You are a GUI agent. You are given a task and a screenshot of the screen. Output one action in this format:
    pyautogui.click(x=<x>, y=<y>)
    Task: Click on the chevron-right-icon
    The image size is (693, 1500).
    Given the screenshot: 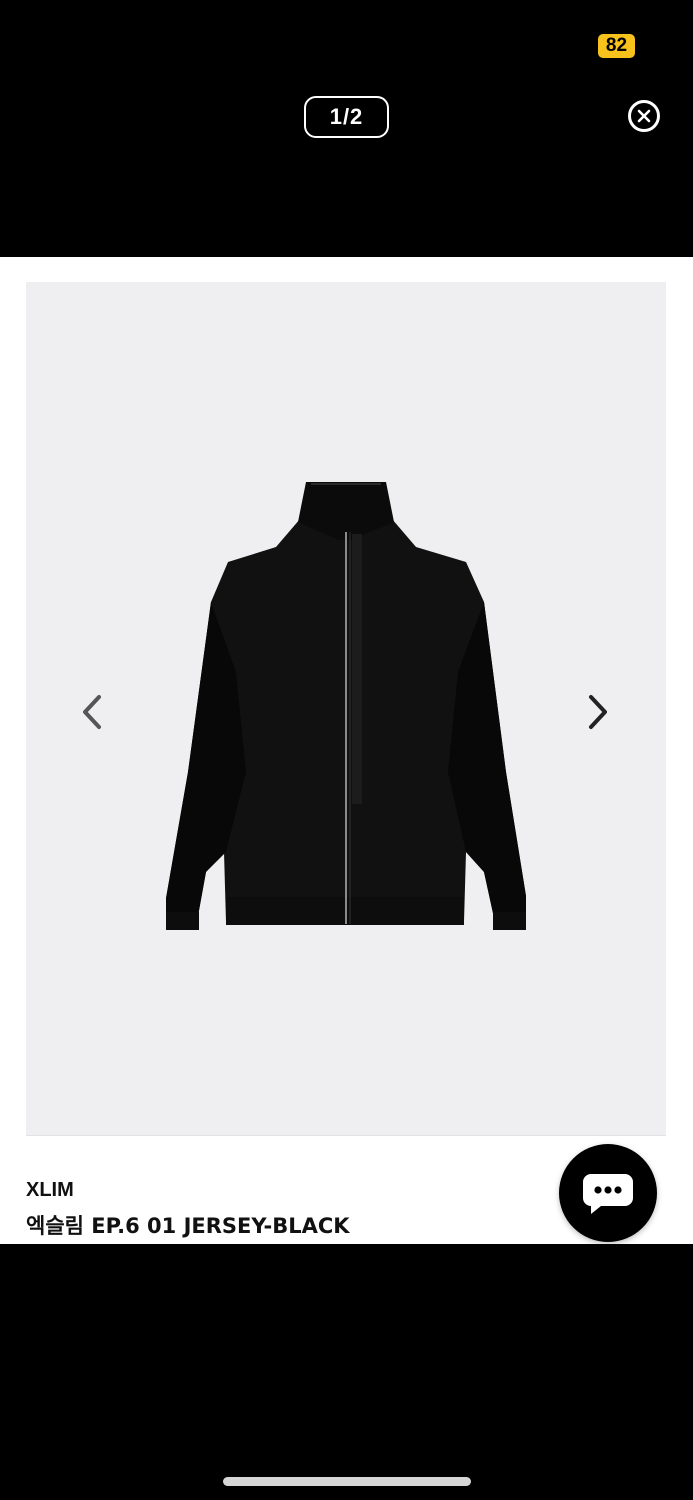 What is the action you would take?
    pyautogui.click(x=598, y=712)
    